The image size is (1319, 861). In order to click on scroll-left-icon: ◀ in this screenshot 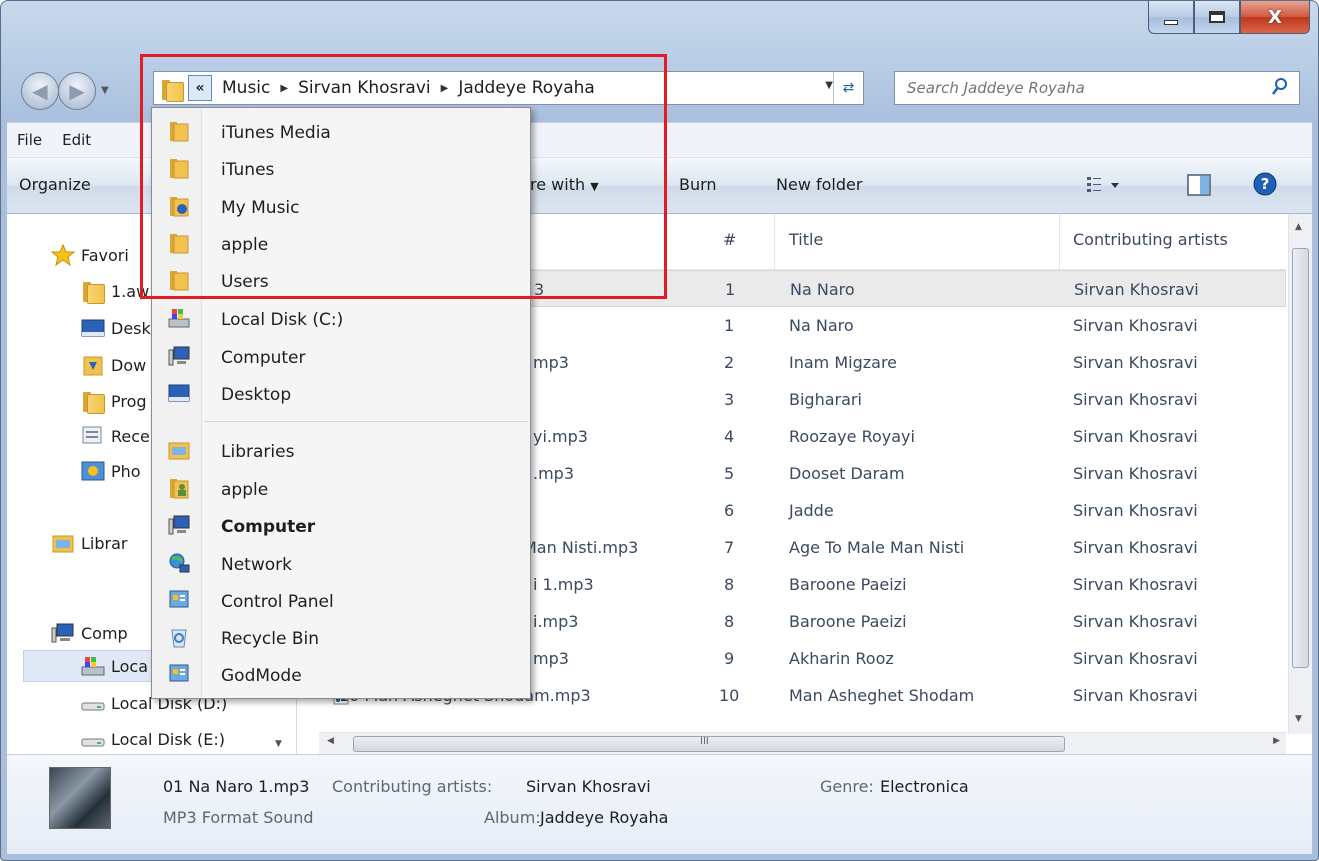, I will do `click(330, 741)`.